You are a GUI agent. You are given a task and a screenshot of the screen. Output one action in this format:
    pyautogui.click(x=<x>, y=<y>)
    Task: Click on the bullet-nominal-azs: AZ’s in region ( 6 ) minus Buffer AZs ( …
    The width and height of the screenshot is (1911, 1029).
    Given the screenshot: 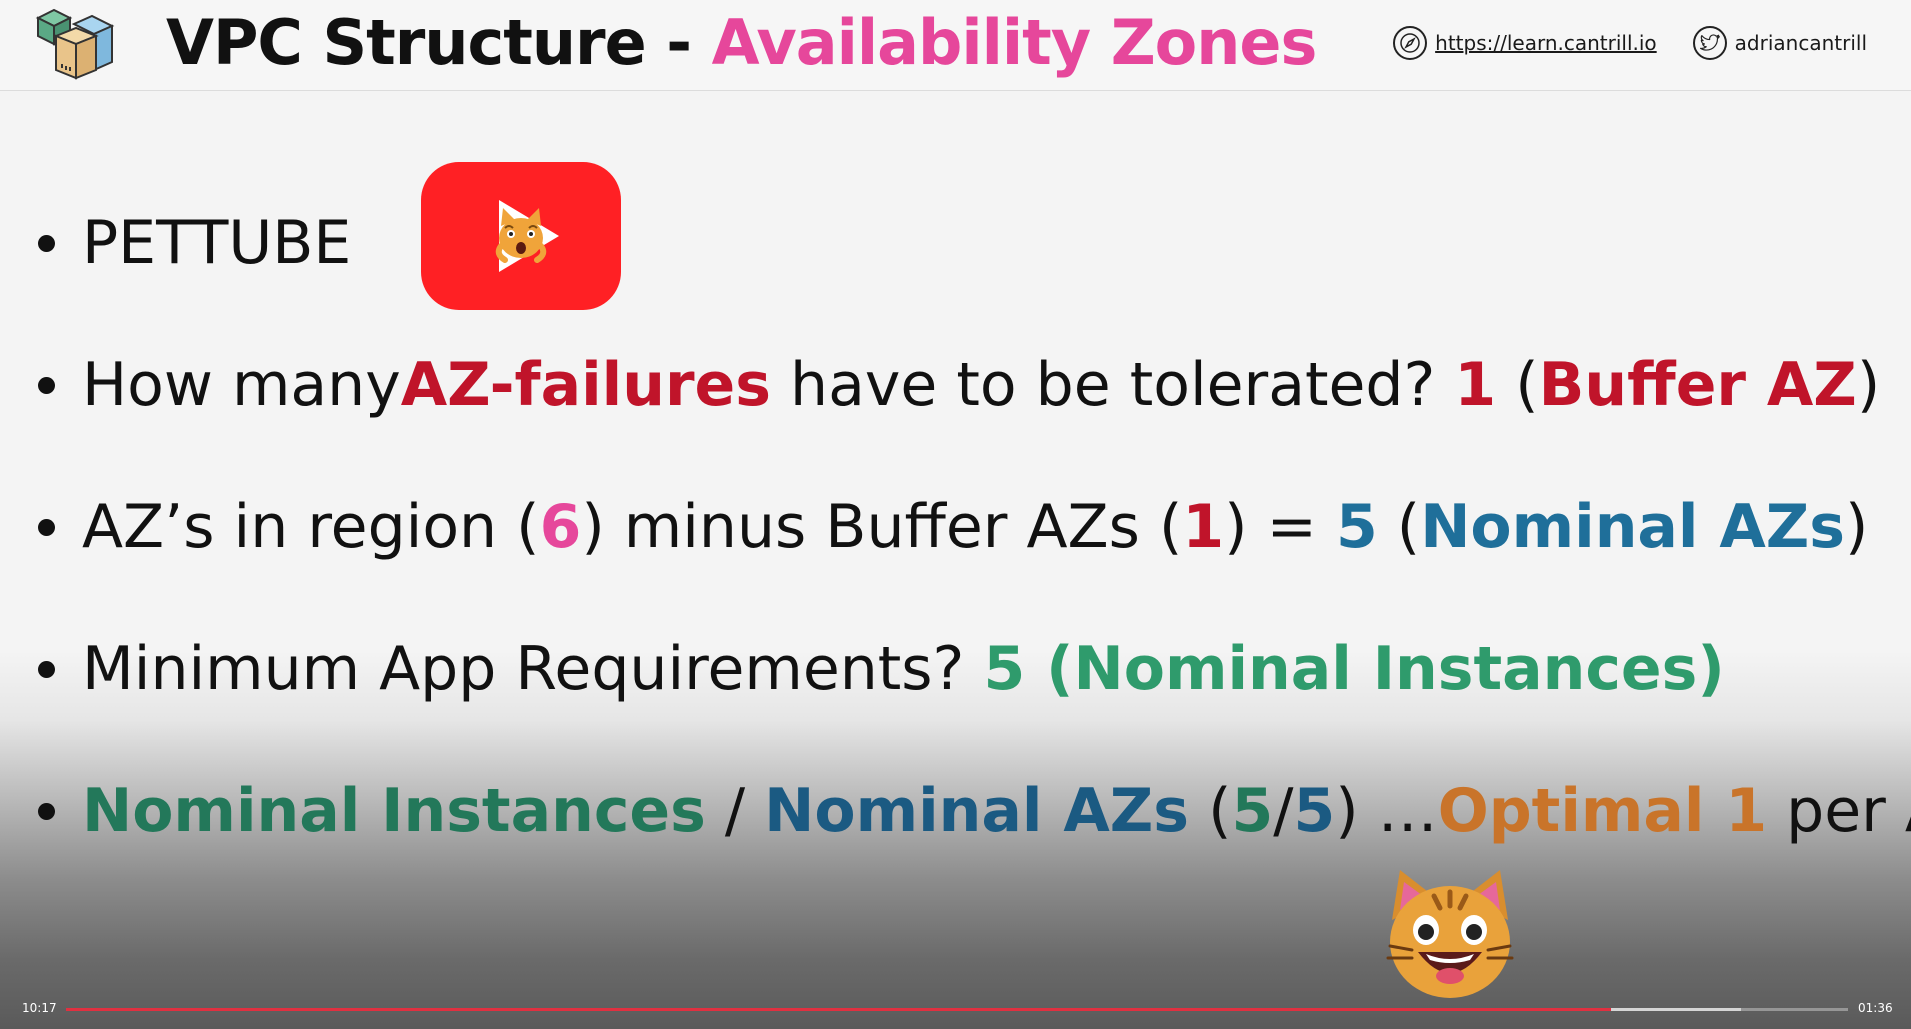 What is the action you would take?
    pyautogui.click(x=953, y=527)
    